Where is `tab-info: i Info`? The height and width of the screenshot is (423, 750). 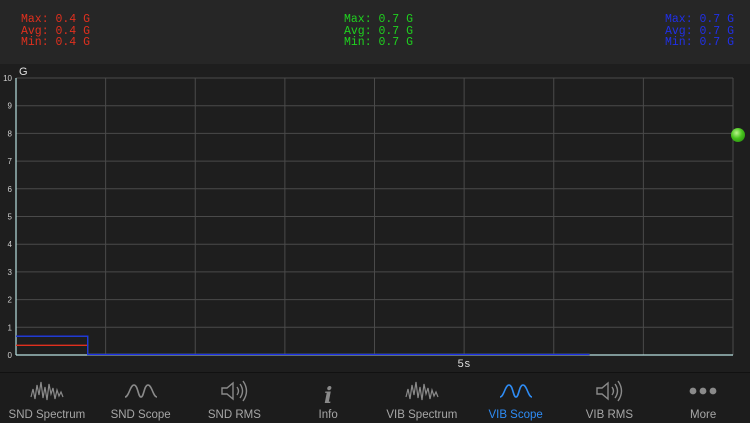
tab-info: i Info is located at coordinates (328, 398).